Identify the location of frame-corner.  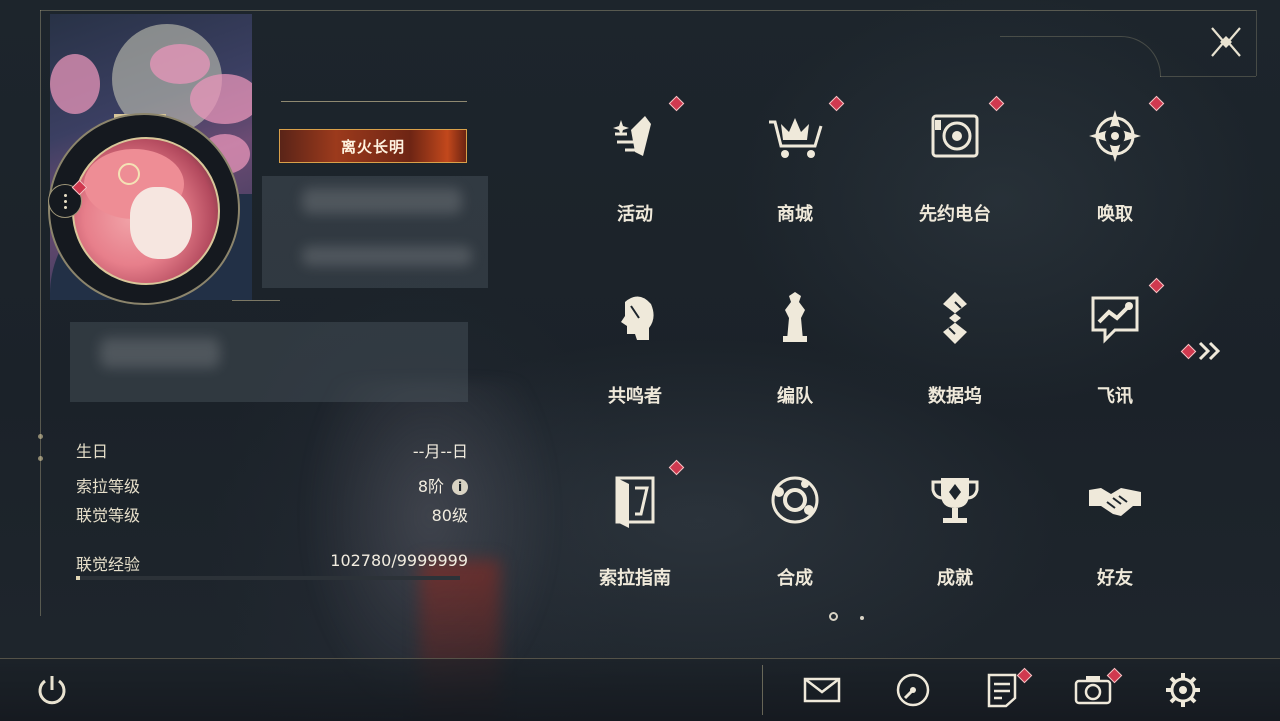
(1080, 56).